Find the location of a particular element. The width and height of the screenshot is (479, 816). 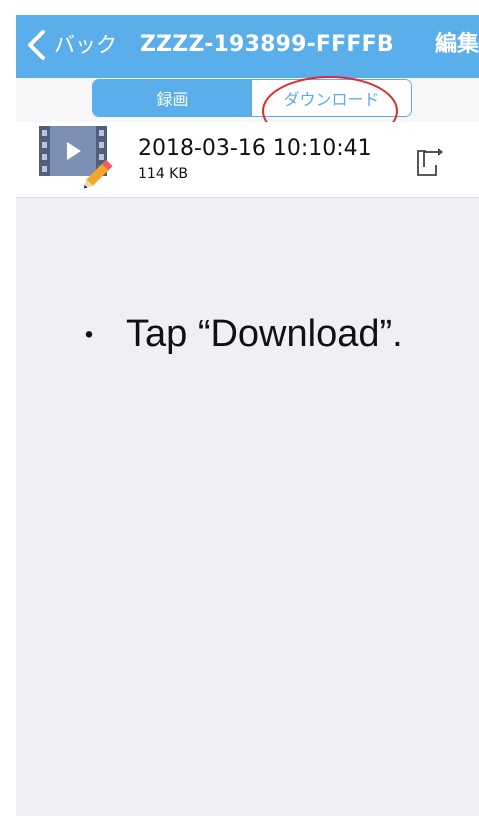

file-list-item: 2018-03-16 10:10:41 114 KB is located at coordinates (247, 160).